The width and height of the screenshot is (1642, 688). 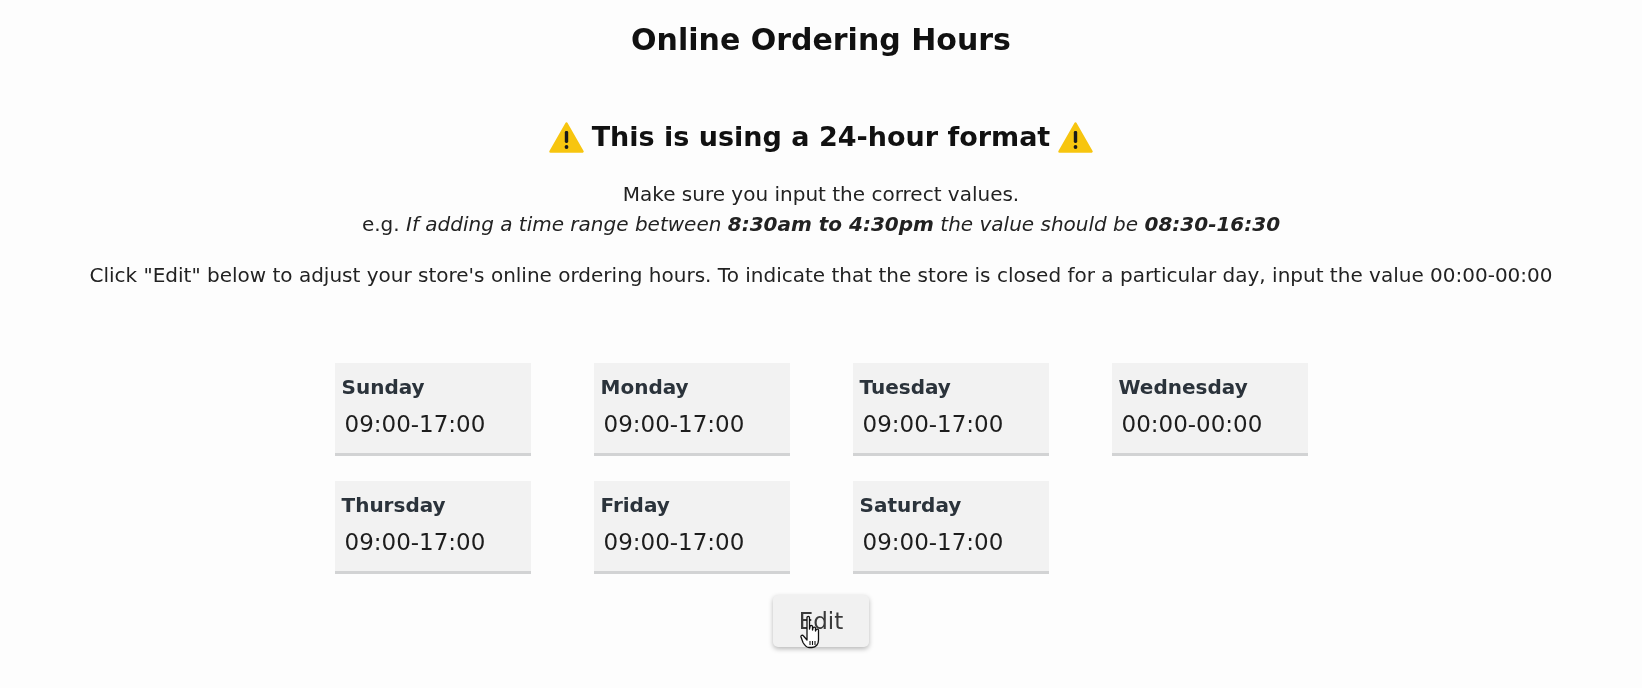 What do you see at coordinates (905, 387) in the screenshot?
I see `day-name: Tuesday` at bounding box center [905, 387].